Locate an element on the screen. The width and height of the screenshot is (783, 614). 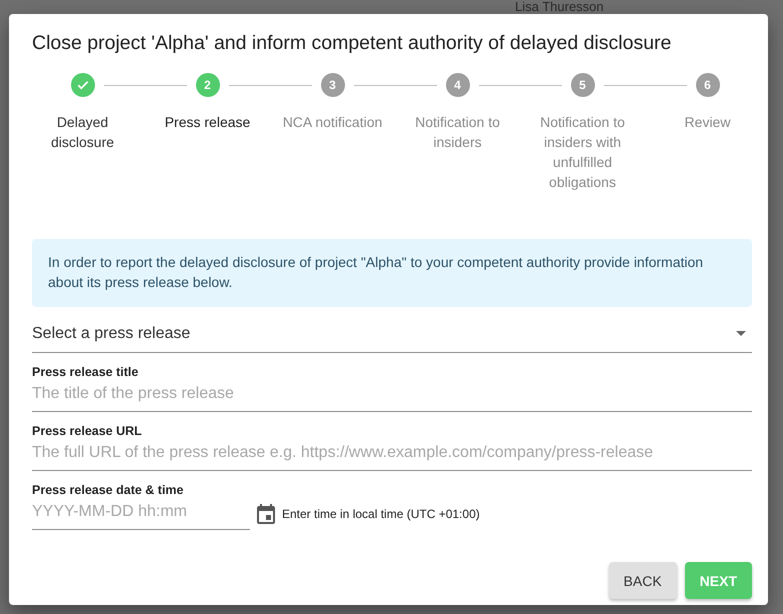
press-release-select: Select a press release is located at coordinates (392, 334).